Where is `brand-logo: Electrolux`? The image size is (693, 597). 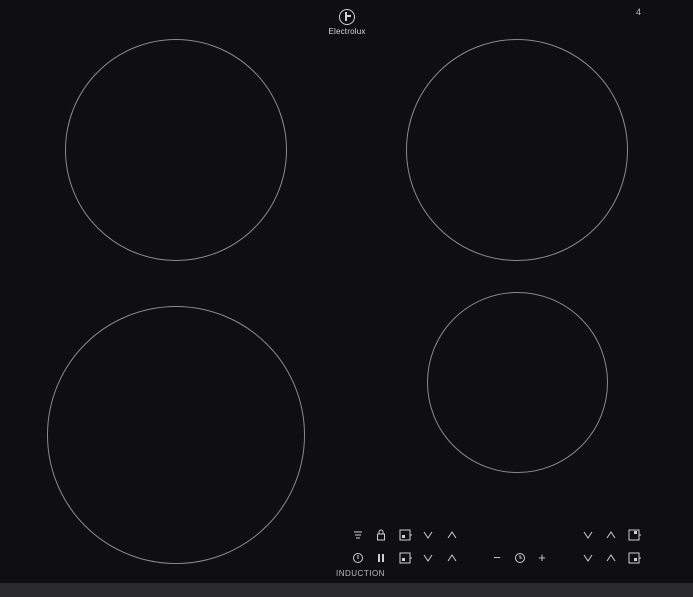
brand-logo: Electrolux is located at coordinates (347, 22).